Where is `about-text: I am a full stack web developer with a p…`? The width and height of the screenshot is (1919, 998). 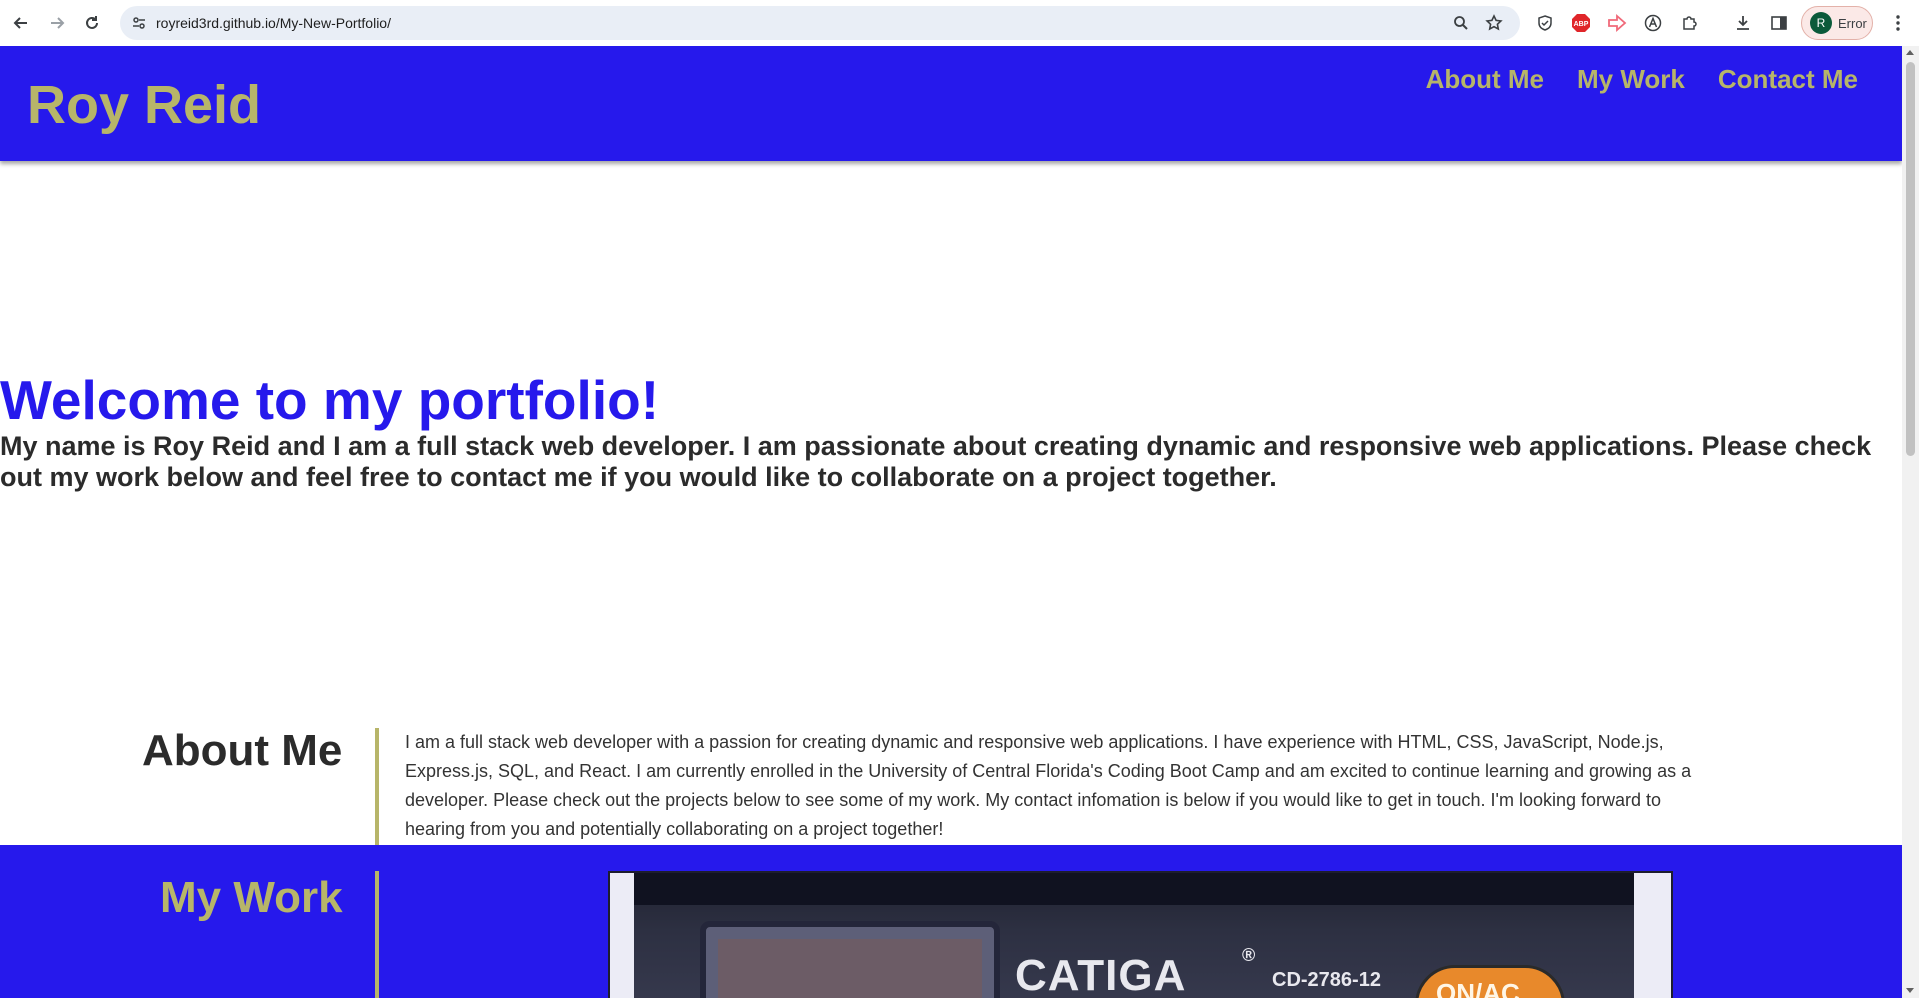
about-text: I am a full stack web developer with a p… is located at coordinates (1048, 785).